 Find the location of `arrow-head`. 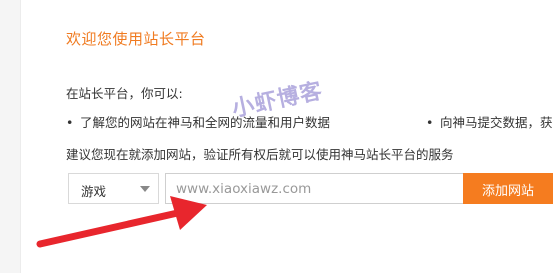

arrow-head is located at coordinates (188, 213).